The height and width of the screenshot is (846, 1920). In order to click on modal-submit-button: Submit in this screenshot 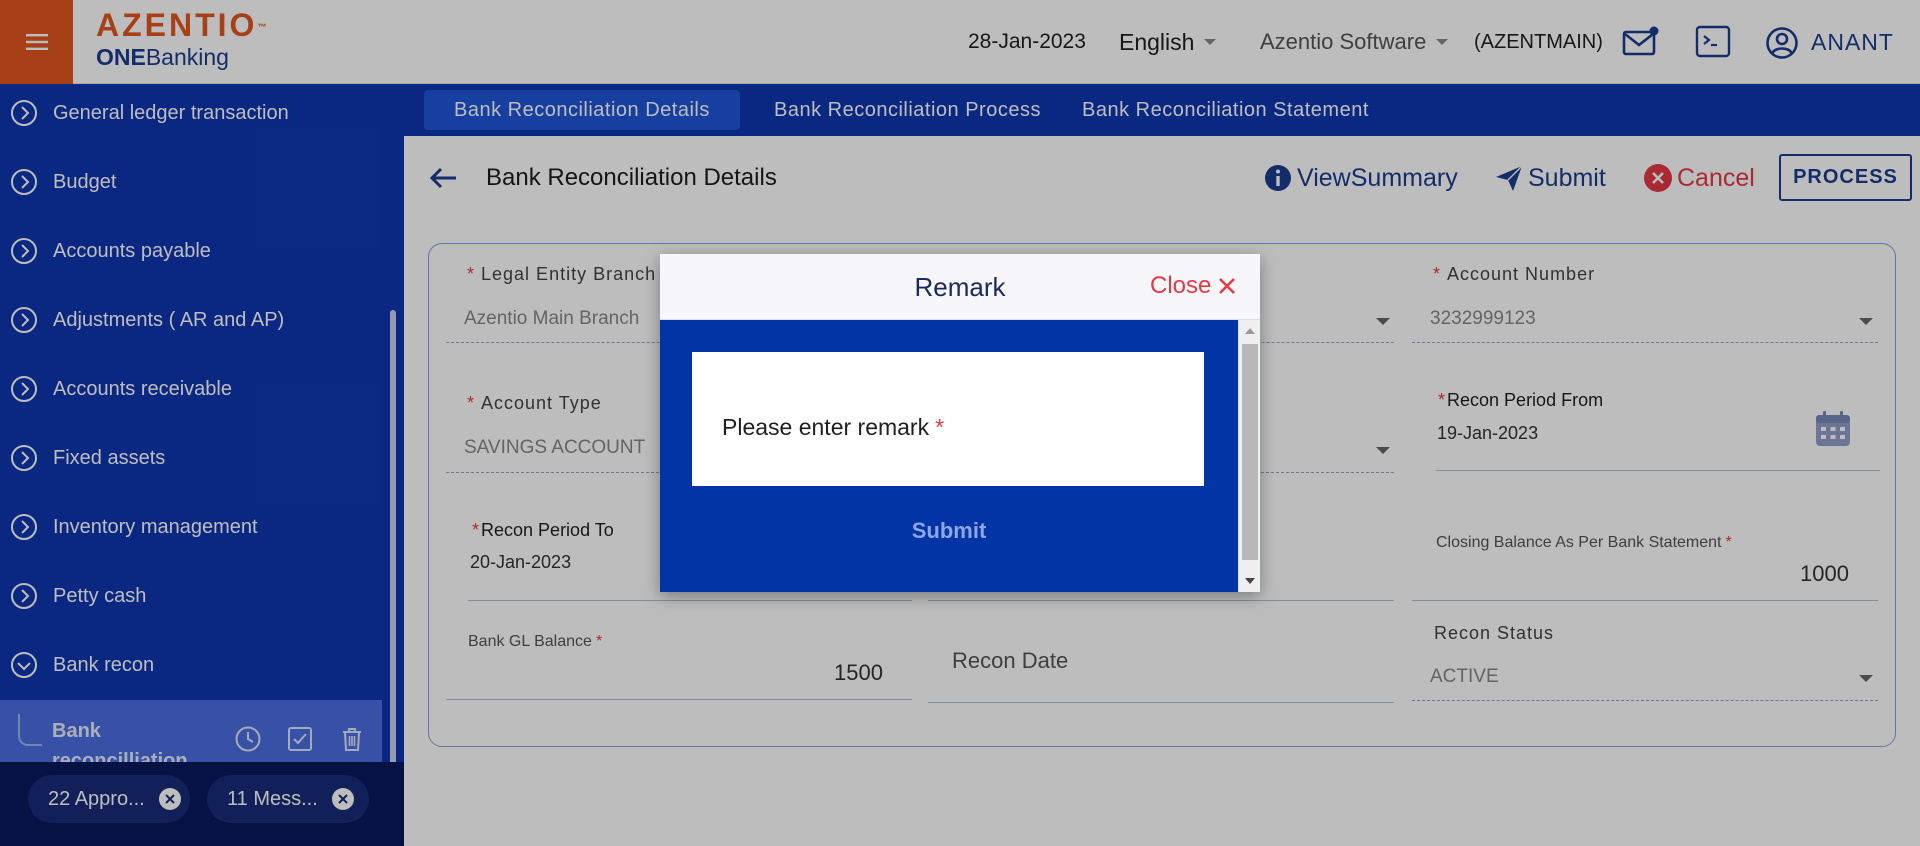, I will do `click(949, 531)`.